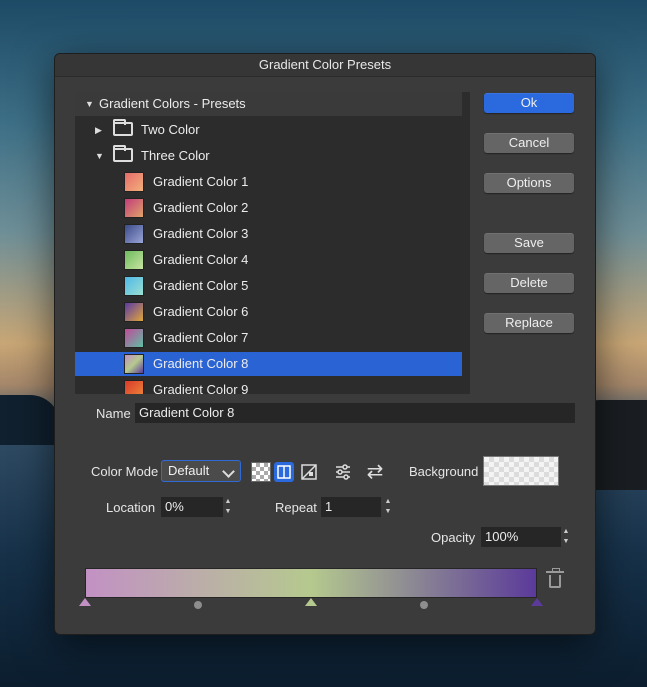 The width and height of the screenshot is (647, 687). What do you see at coordinates (113, 413) in the screenshot?
I see `name-label: Name` at bounding box center [113, 413].